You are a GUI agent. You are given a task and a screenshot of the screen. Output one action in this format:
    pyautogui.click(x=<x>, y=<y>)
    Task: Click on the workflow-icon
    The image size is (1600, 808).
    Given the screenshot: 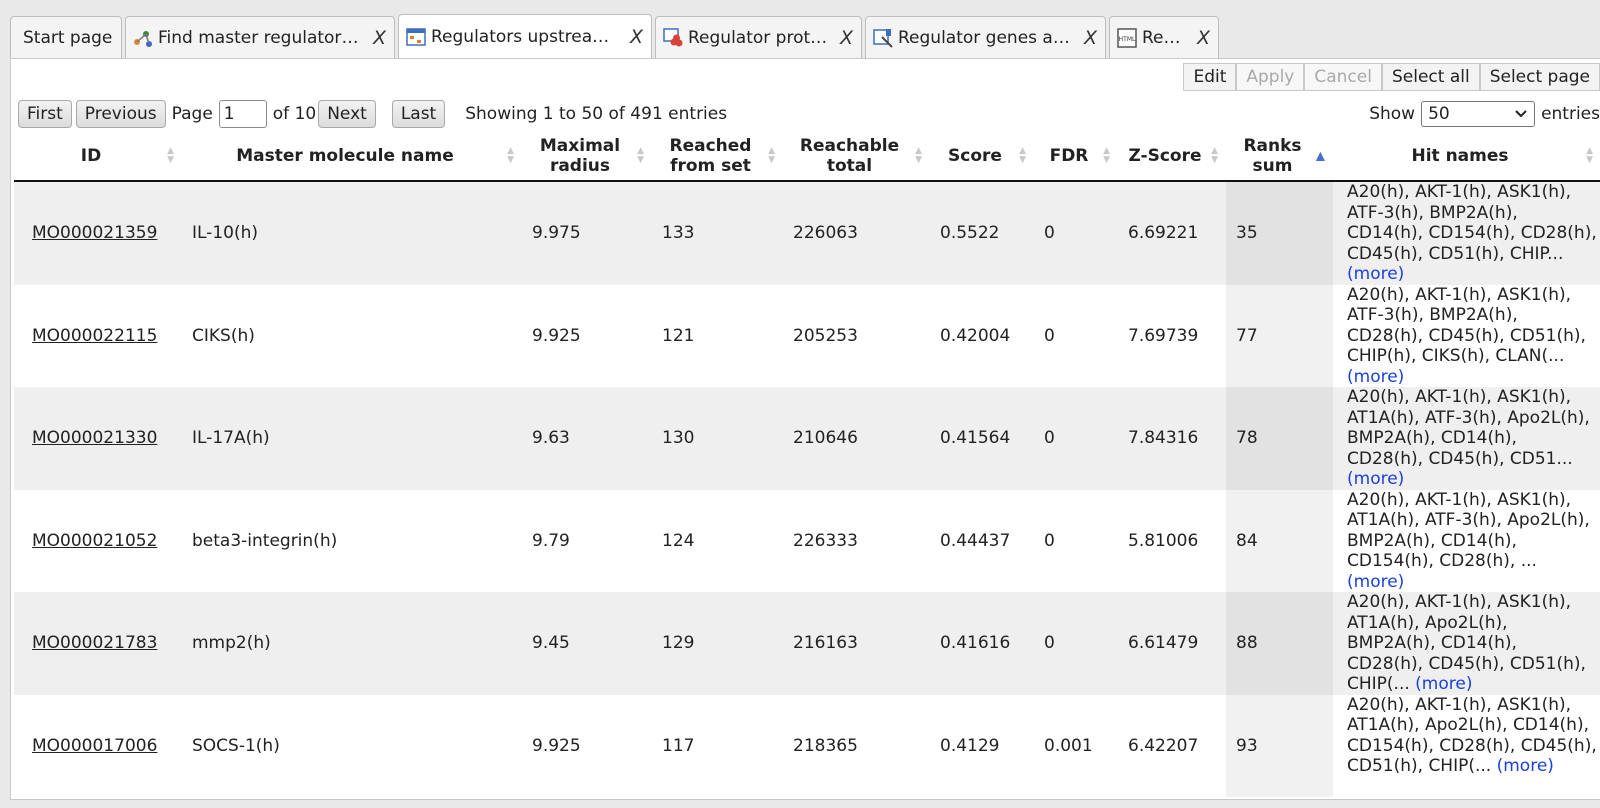 What is the action you would take?
    pyautogui.click(x=143, y=38)
    